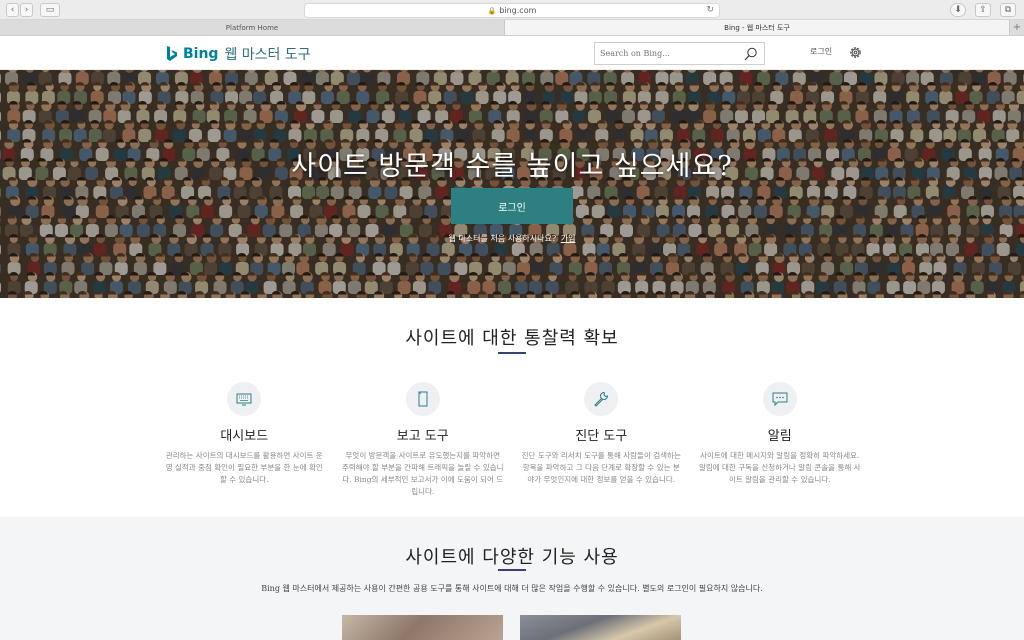  What do you see at coordinates (252, 27) in the screenshot?
I see `tab-platform-home: Platform Home` at bounding box center [252, 27].